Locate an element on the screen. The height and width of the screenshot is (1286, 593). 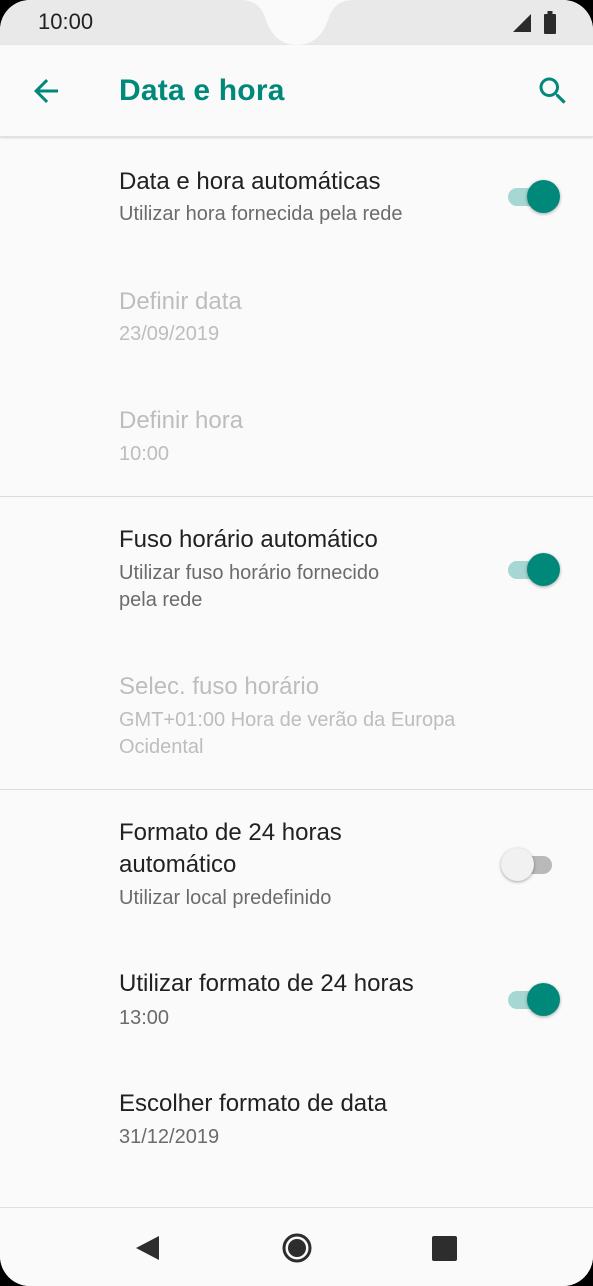
setting-title: Utilizar formato de 24 horas is located at coordinates (266, 983).